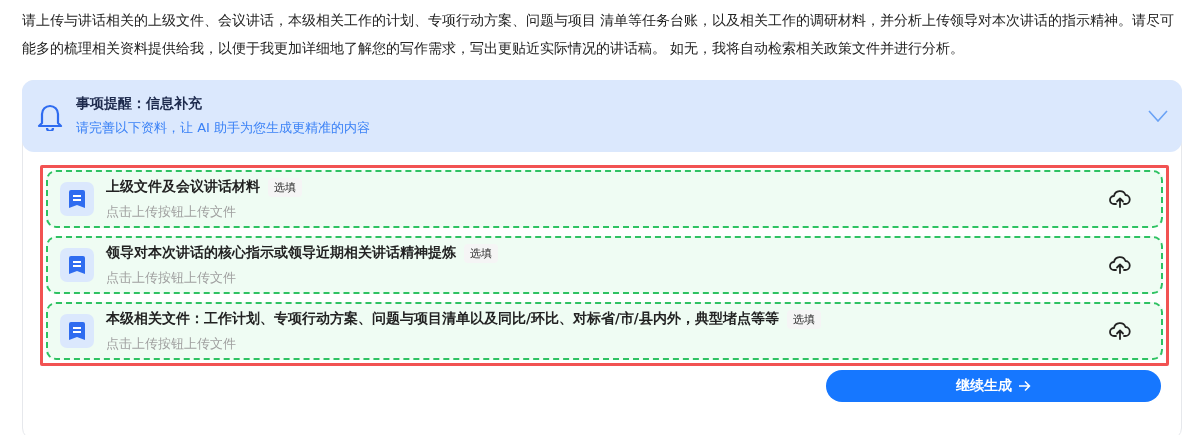 This screenshot has width=1194, height=435. I want to click on notice-title: 事项提醒：信息补充, so click(139, 104).